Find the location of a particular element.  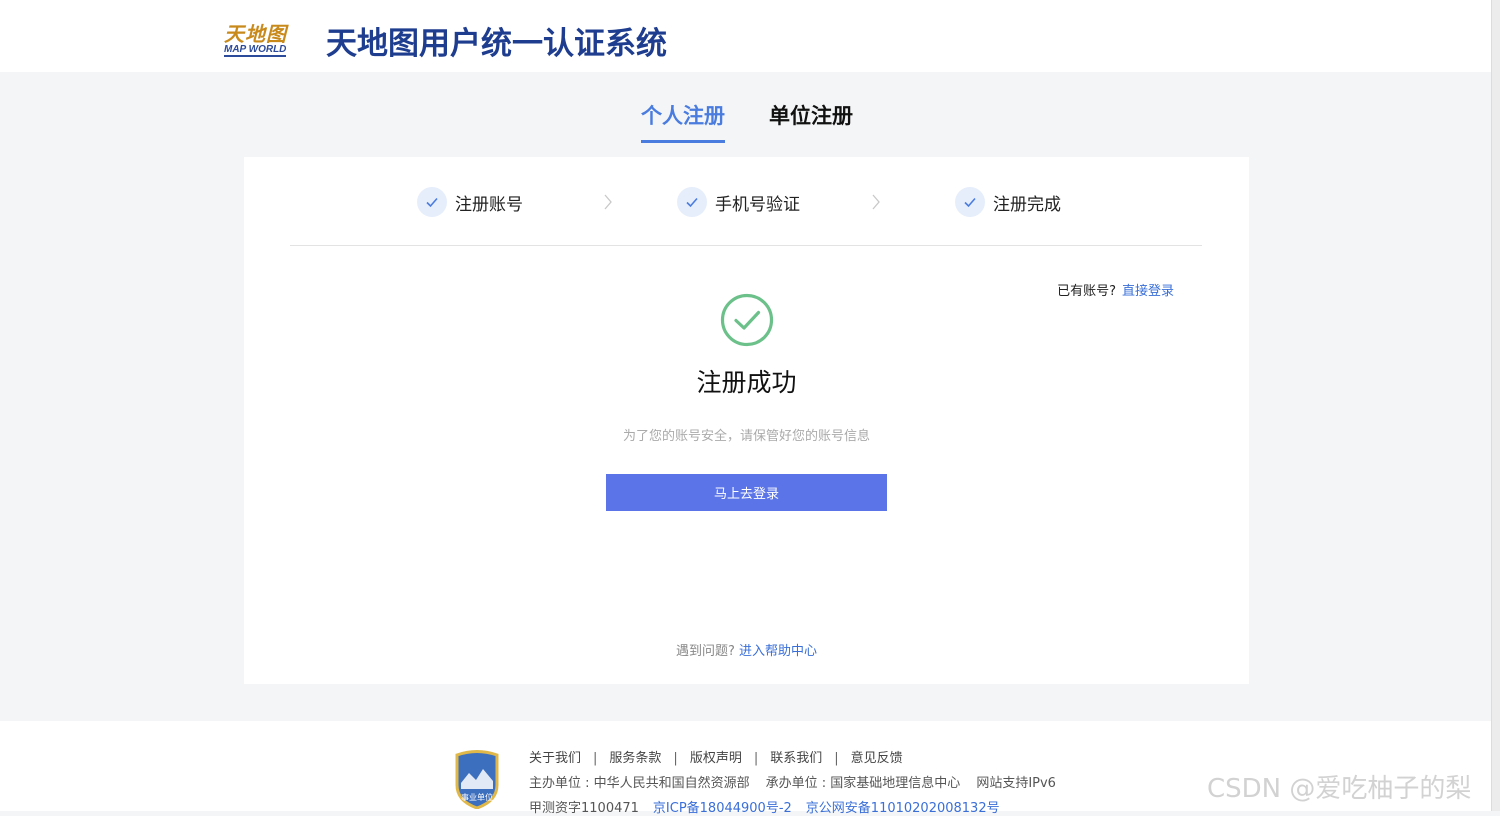

footer-police-link: 京公网安备11010202008132号 is located at coordinates (903, 808).